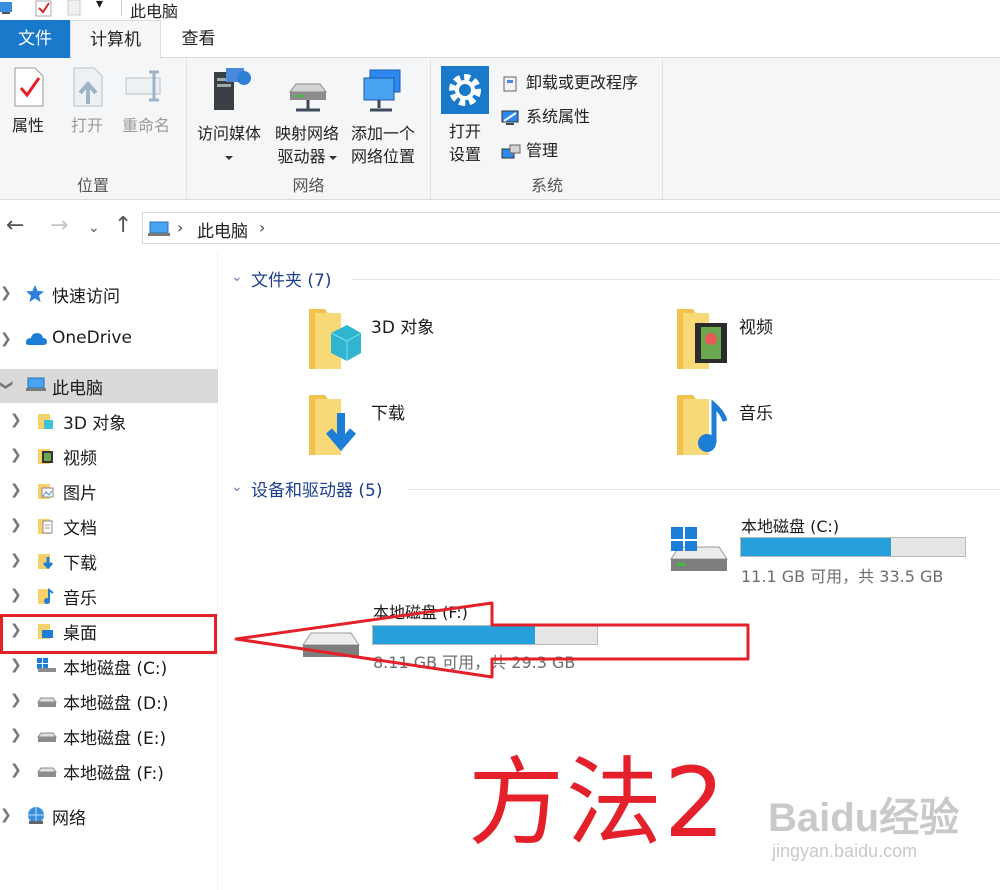 The width and height of the screenshot is (1000, 890). I want to click on watermark-brand: Baidu经验, so click(864, 818).